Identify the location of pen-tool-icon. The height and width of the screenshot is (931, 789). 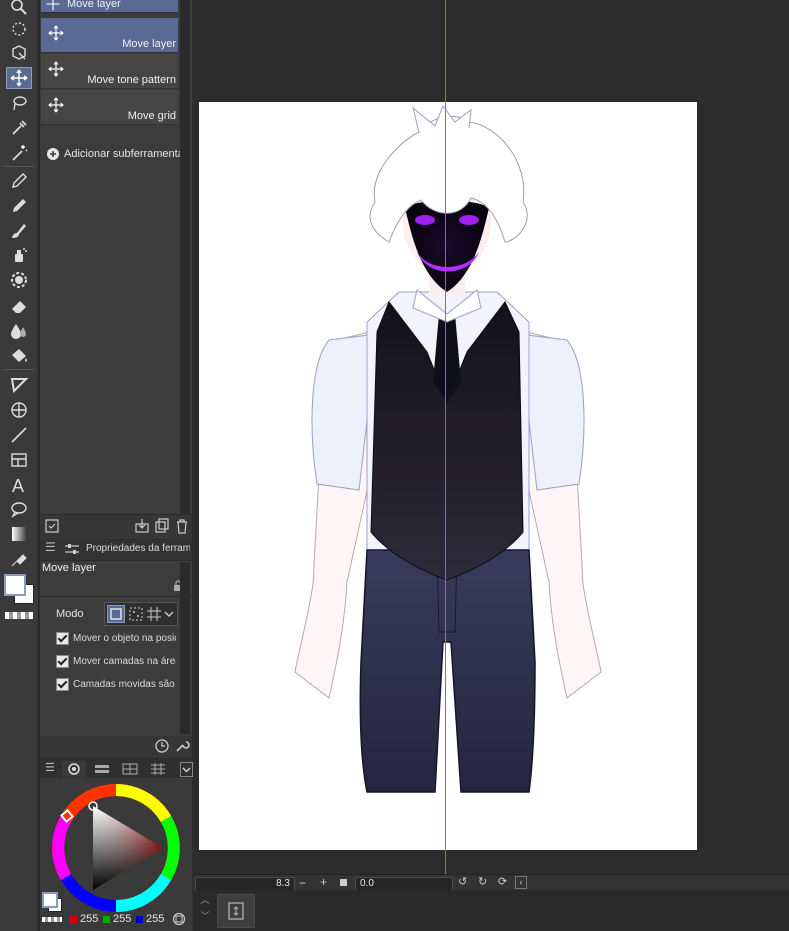
(19, 181).